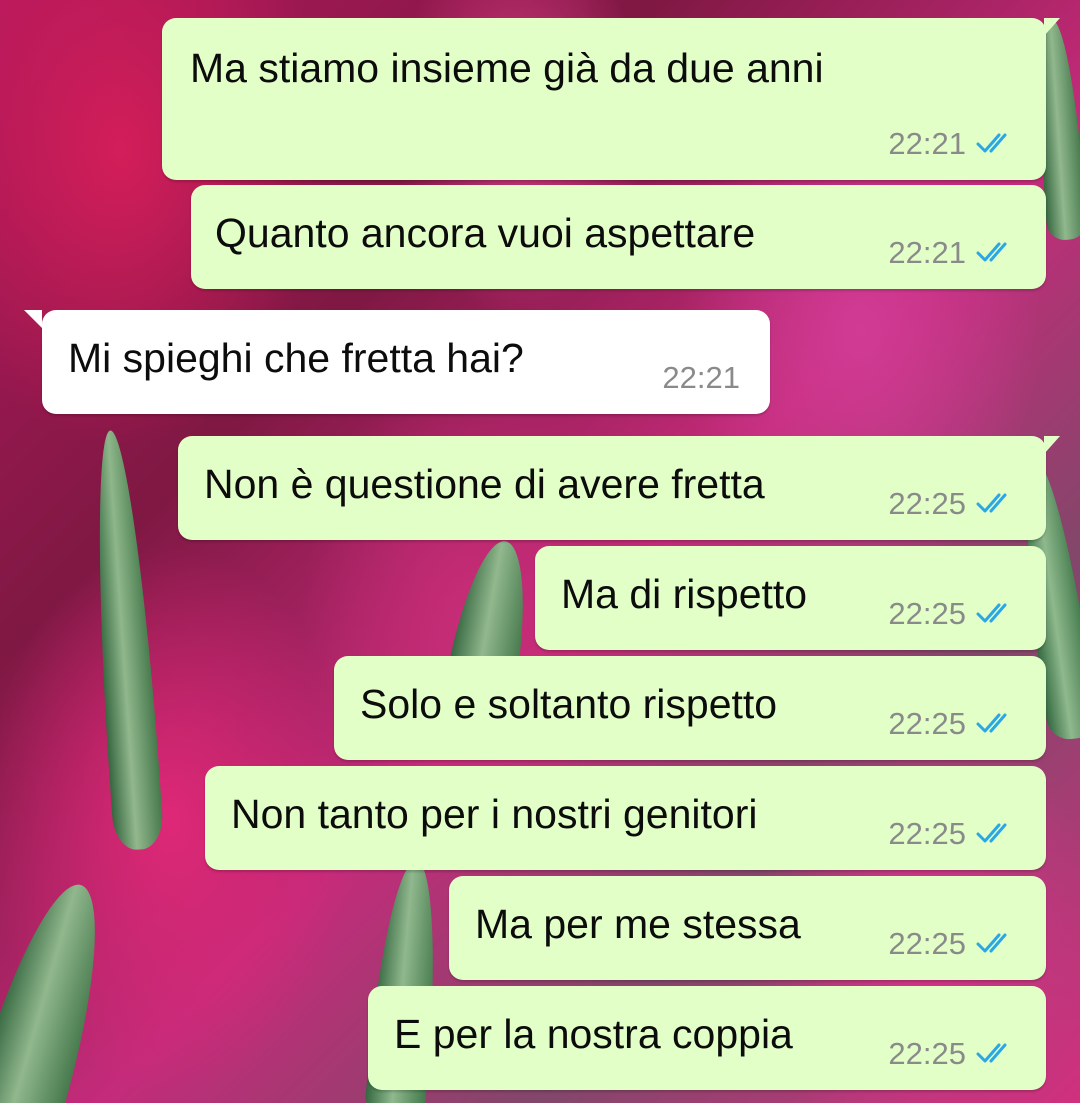  I want to click on message-bubble-outgoing: Ma di rispetto 22:25, so click(790, 598).